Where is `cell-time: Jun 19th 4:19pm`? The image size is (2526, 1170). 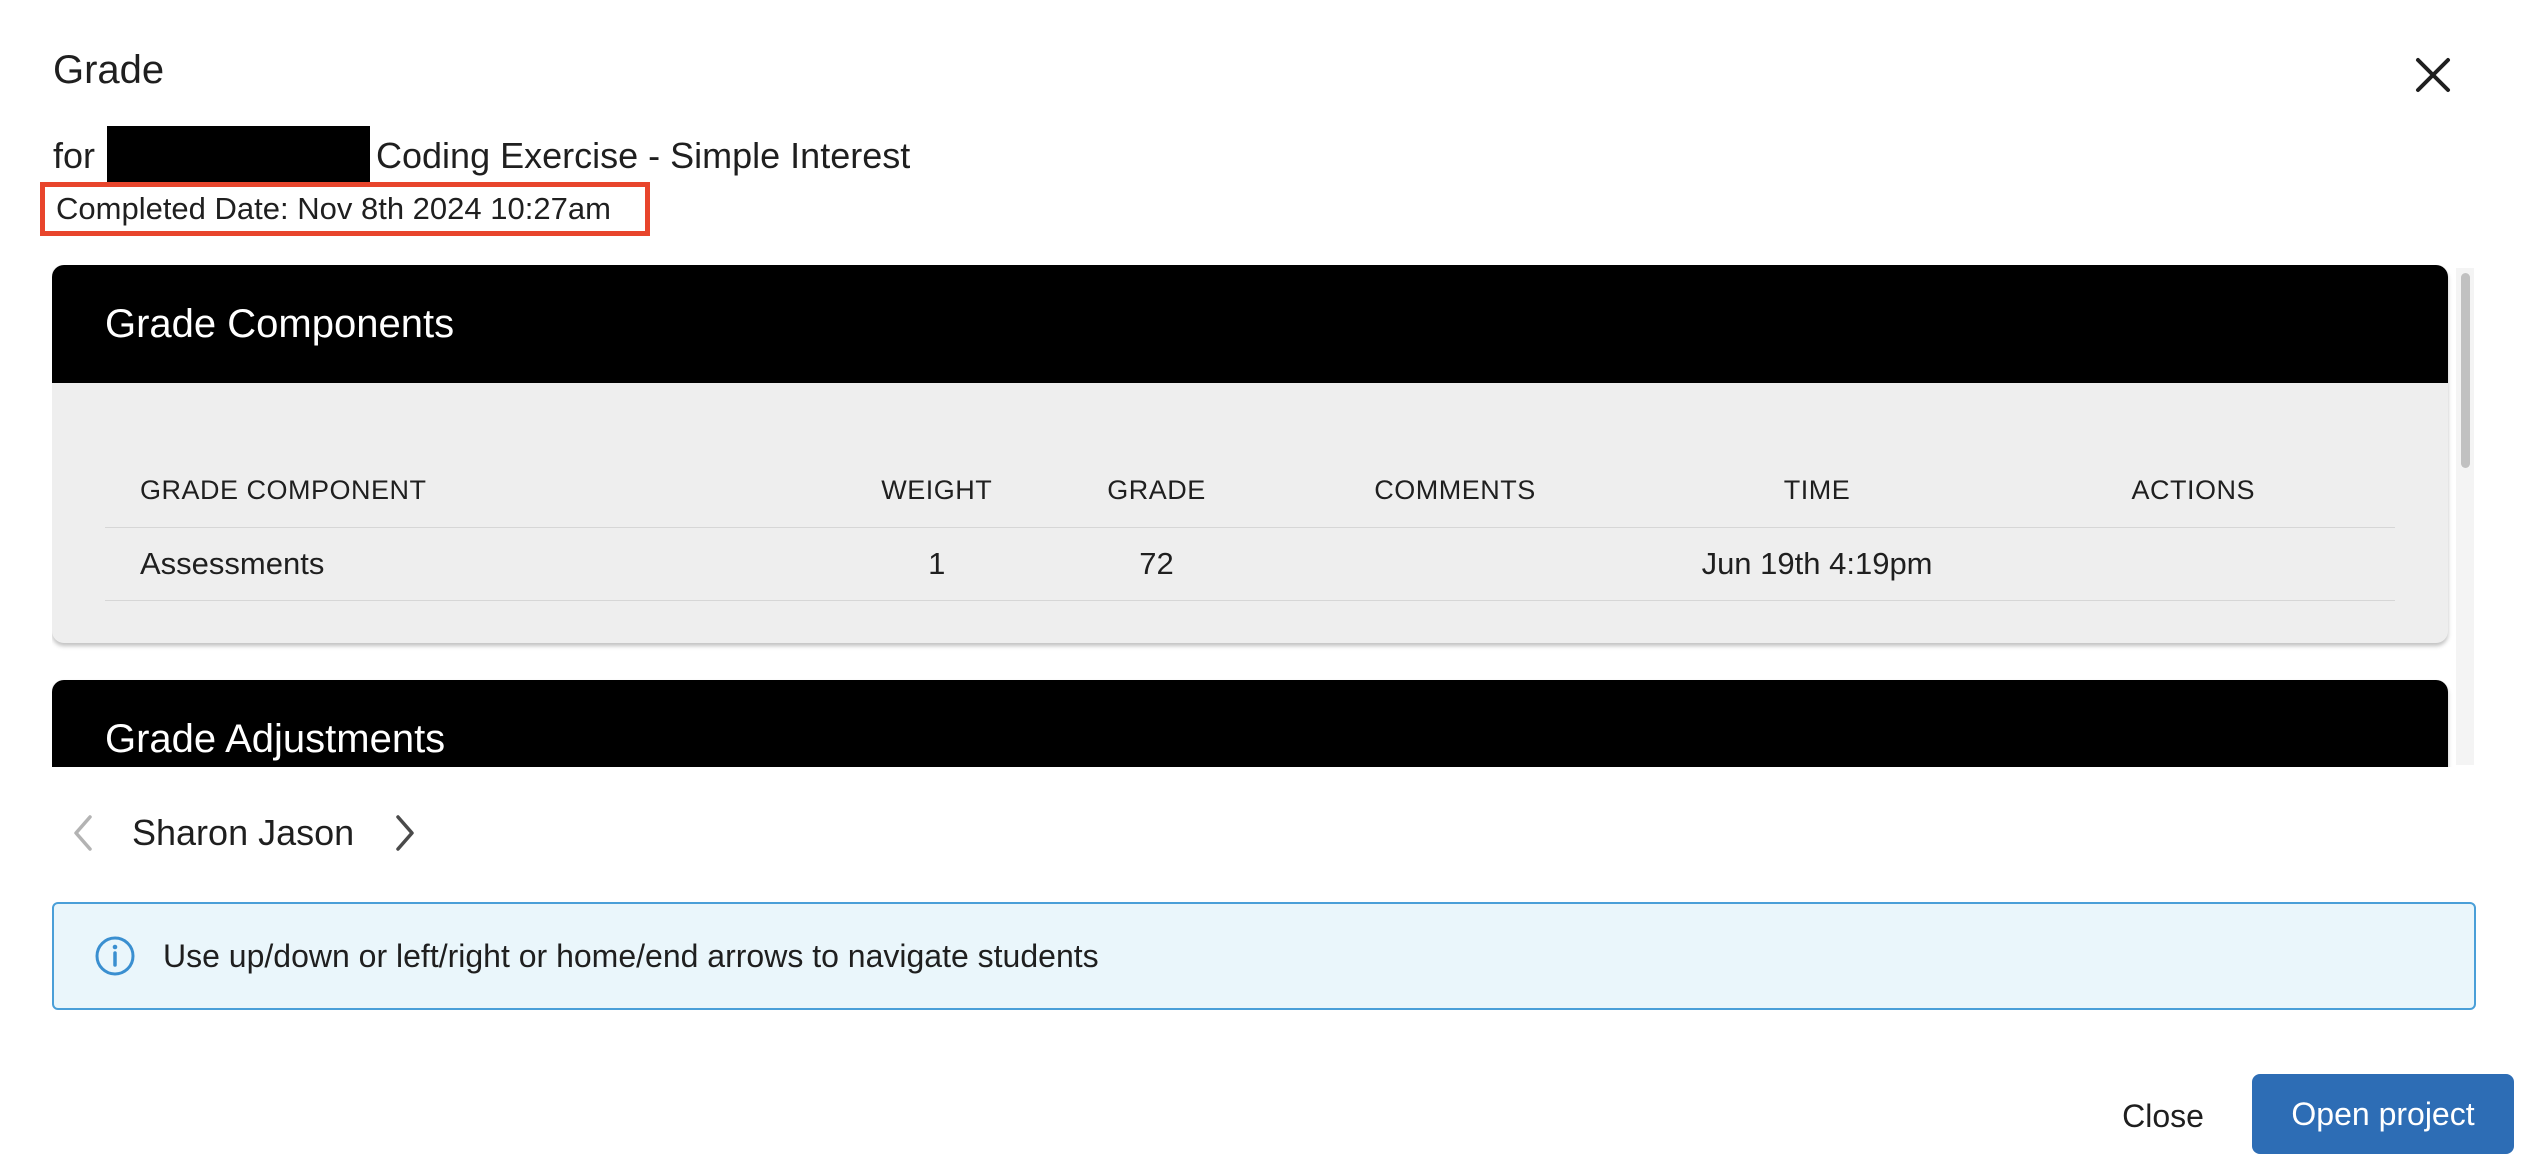
cell-time: Jun 19th 4:19pm is located at coordinates (1817, 564).